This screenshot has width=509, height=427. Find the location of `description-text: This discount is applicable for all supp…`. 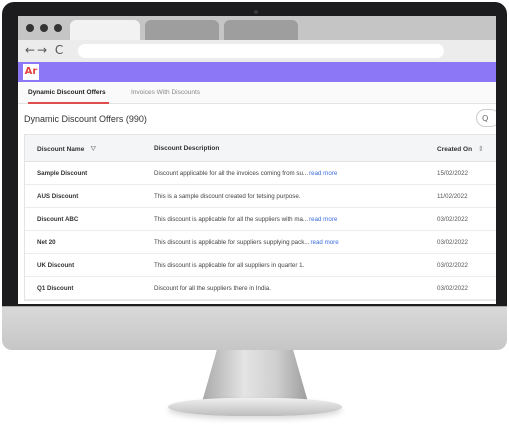

description-text: This discount is applicable for all supp… is located at coordinates (229, 265).